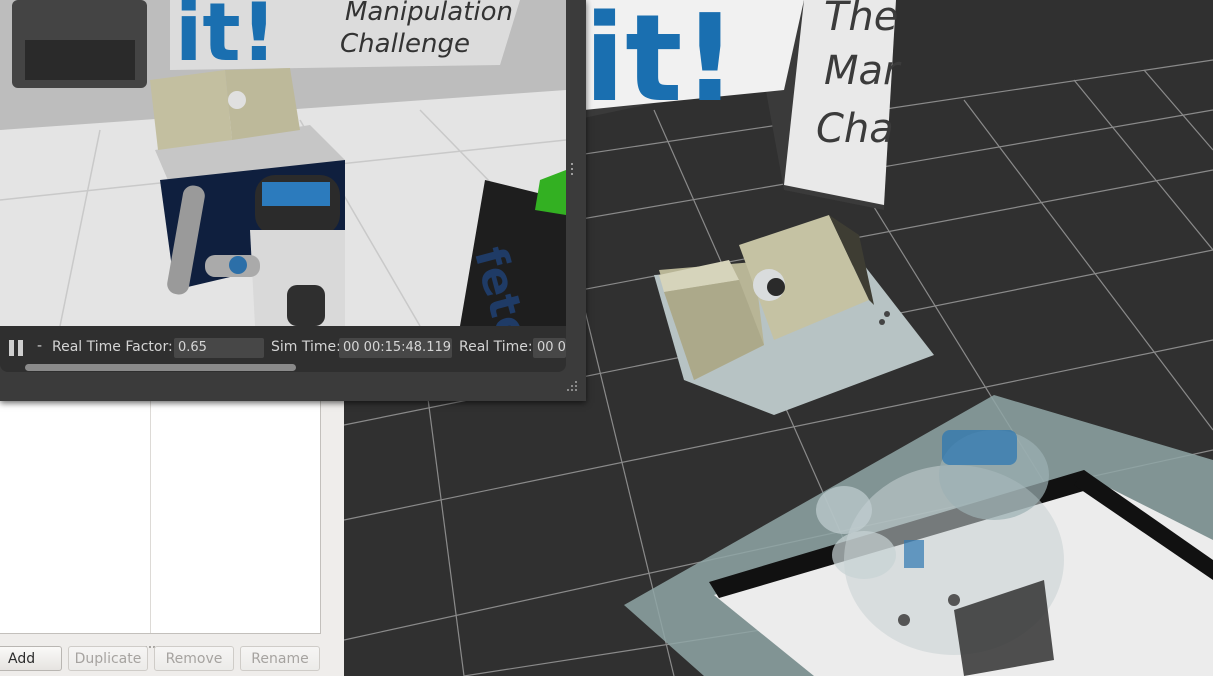  Describe the element at coordinates (194, 658) in the screenshot. I see `remove-button: Remove` at that location.